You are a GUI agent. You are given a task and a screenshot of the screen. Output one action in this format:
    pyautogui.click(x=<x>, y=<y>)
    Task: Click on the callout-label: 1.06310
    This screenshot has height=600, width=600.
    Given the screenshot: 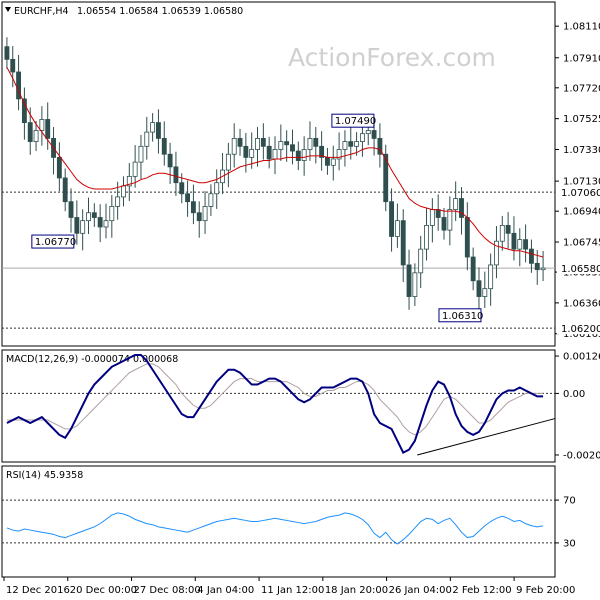 What is the action you would take?
    pyautogui.click(x=462, y=316)
    